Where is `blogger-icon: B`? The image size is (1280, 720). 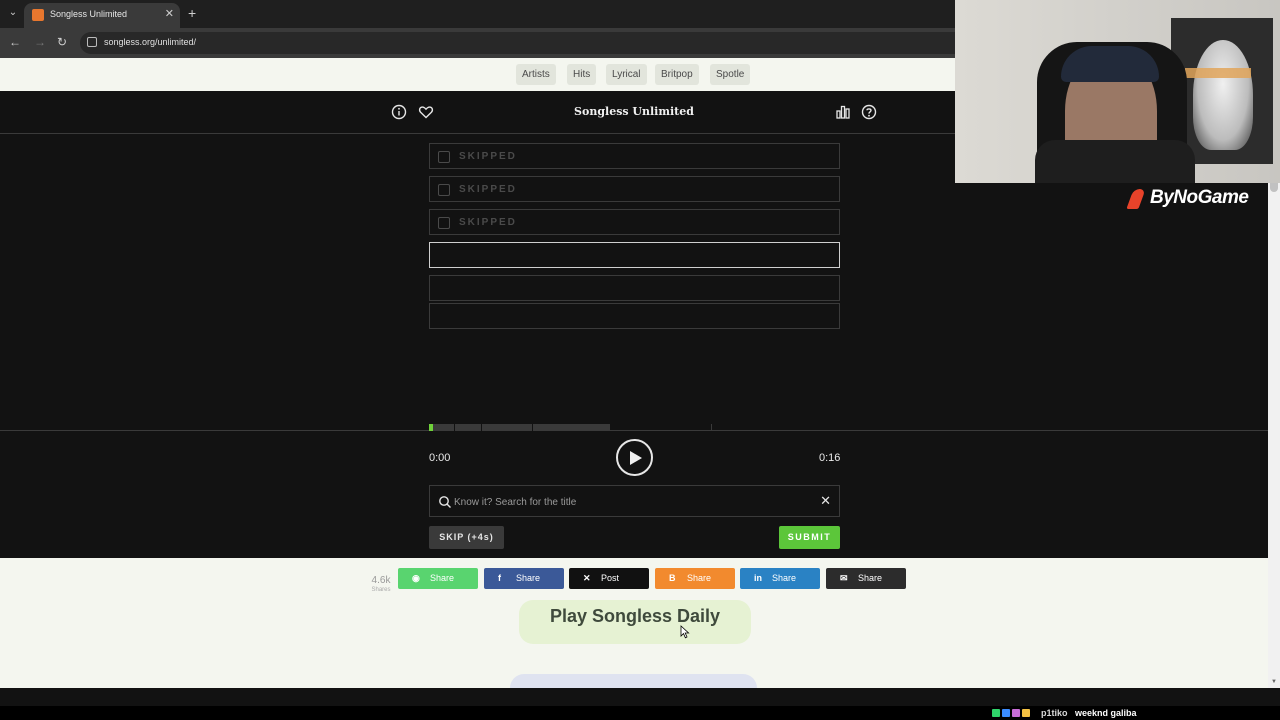 blogger-icon: B is located at coordinates (672, 578).